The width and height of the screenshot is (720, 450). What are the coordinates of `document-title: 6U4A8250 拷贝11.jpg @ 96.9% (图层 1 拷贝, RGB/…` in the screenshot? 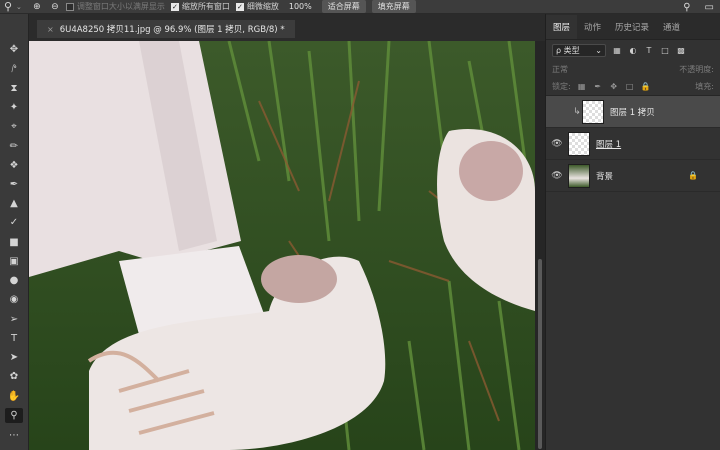 It's located at (172, 30).